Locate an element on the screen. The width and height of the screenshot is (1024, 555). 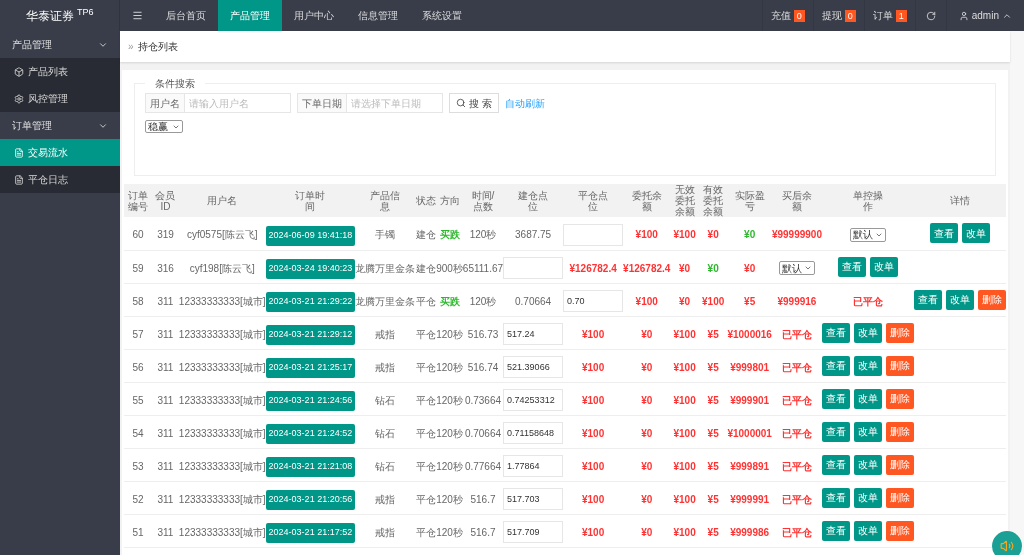
sidebar-group: 产品管理 is located at coordinates (60, 44).